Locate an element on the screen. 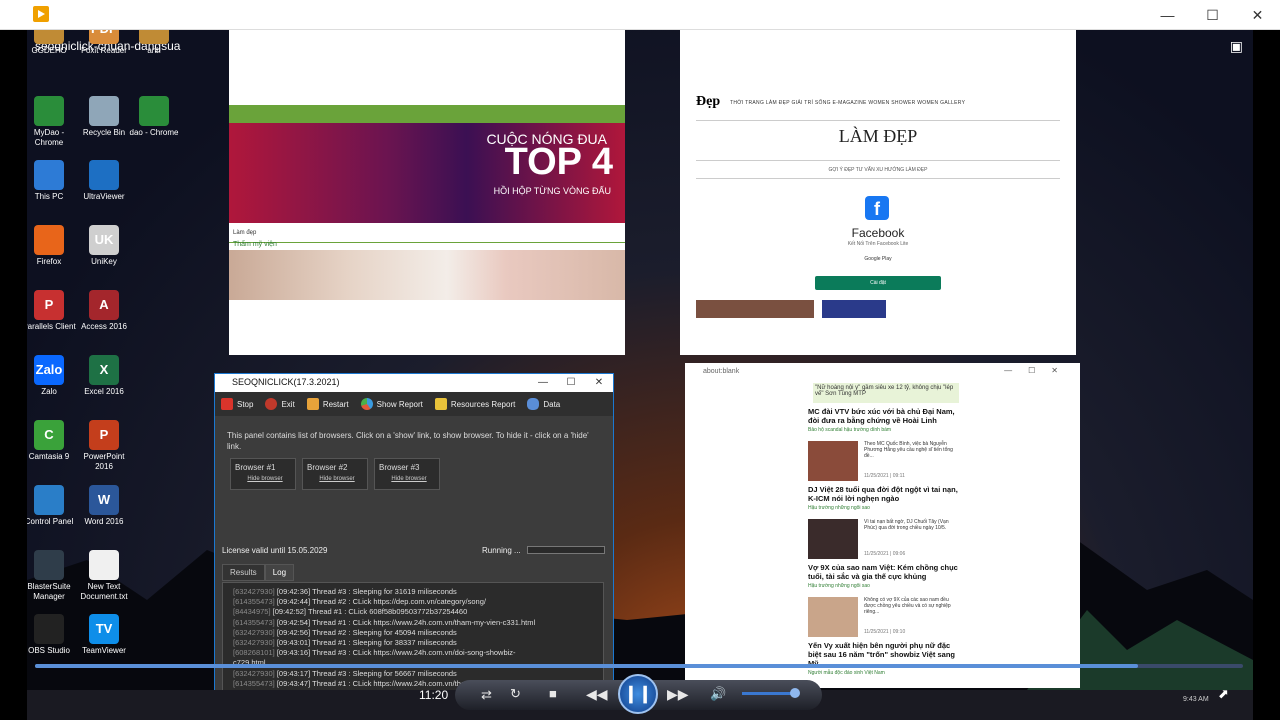 This screenshot has width=1280, height=720. show-report-button: Show Report is located at coordinates (391, 404).